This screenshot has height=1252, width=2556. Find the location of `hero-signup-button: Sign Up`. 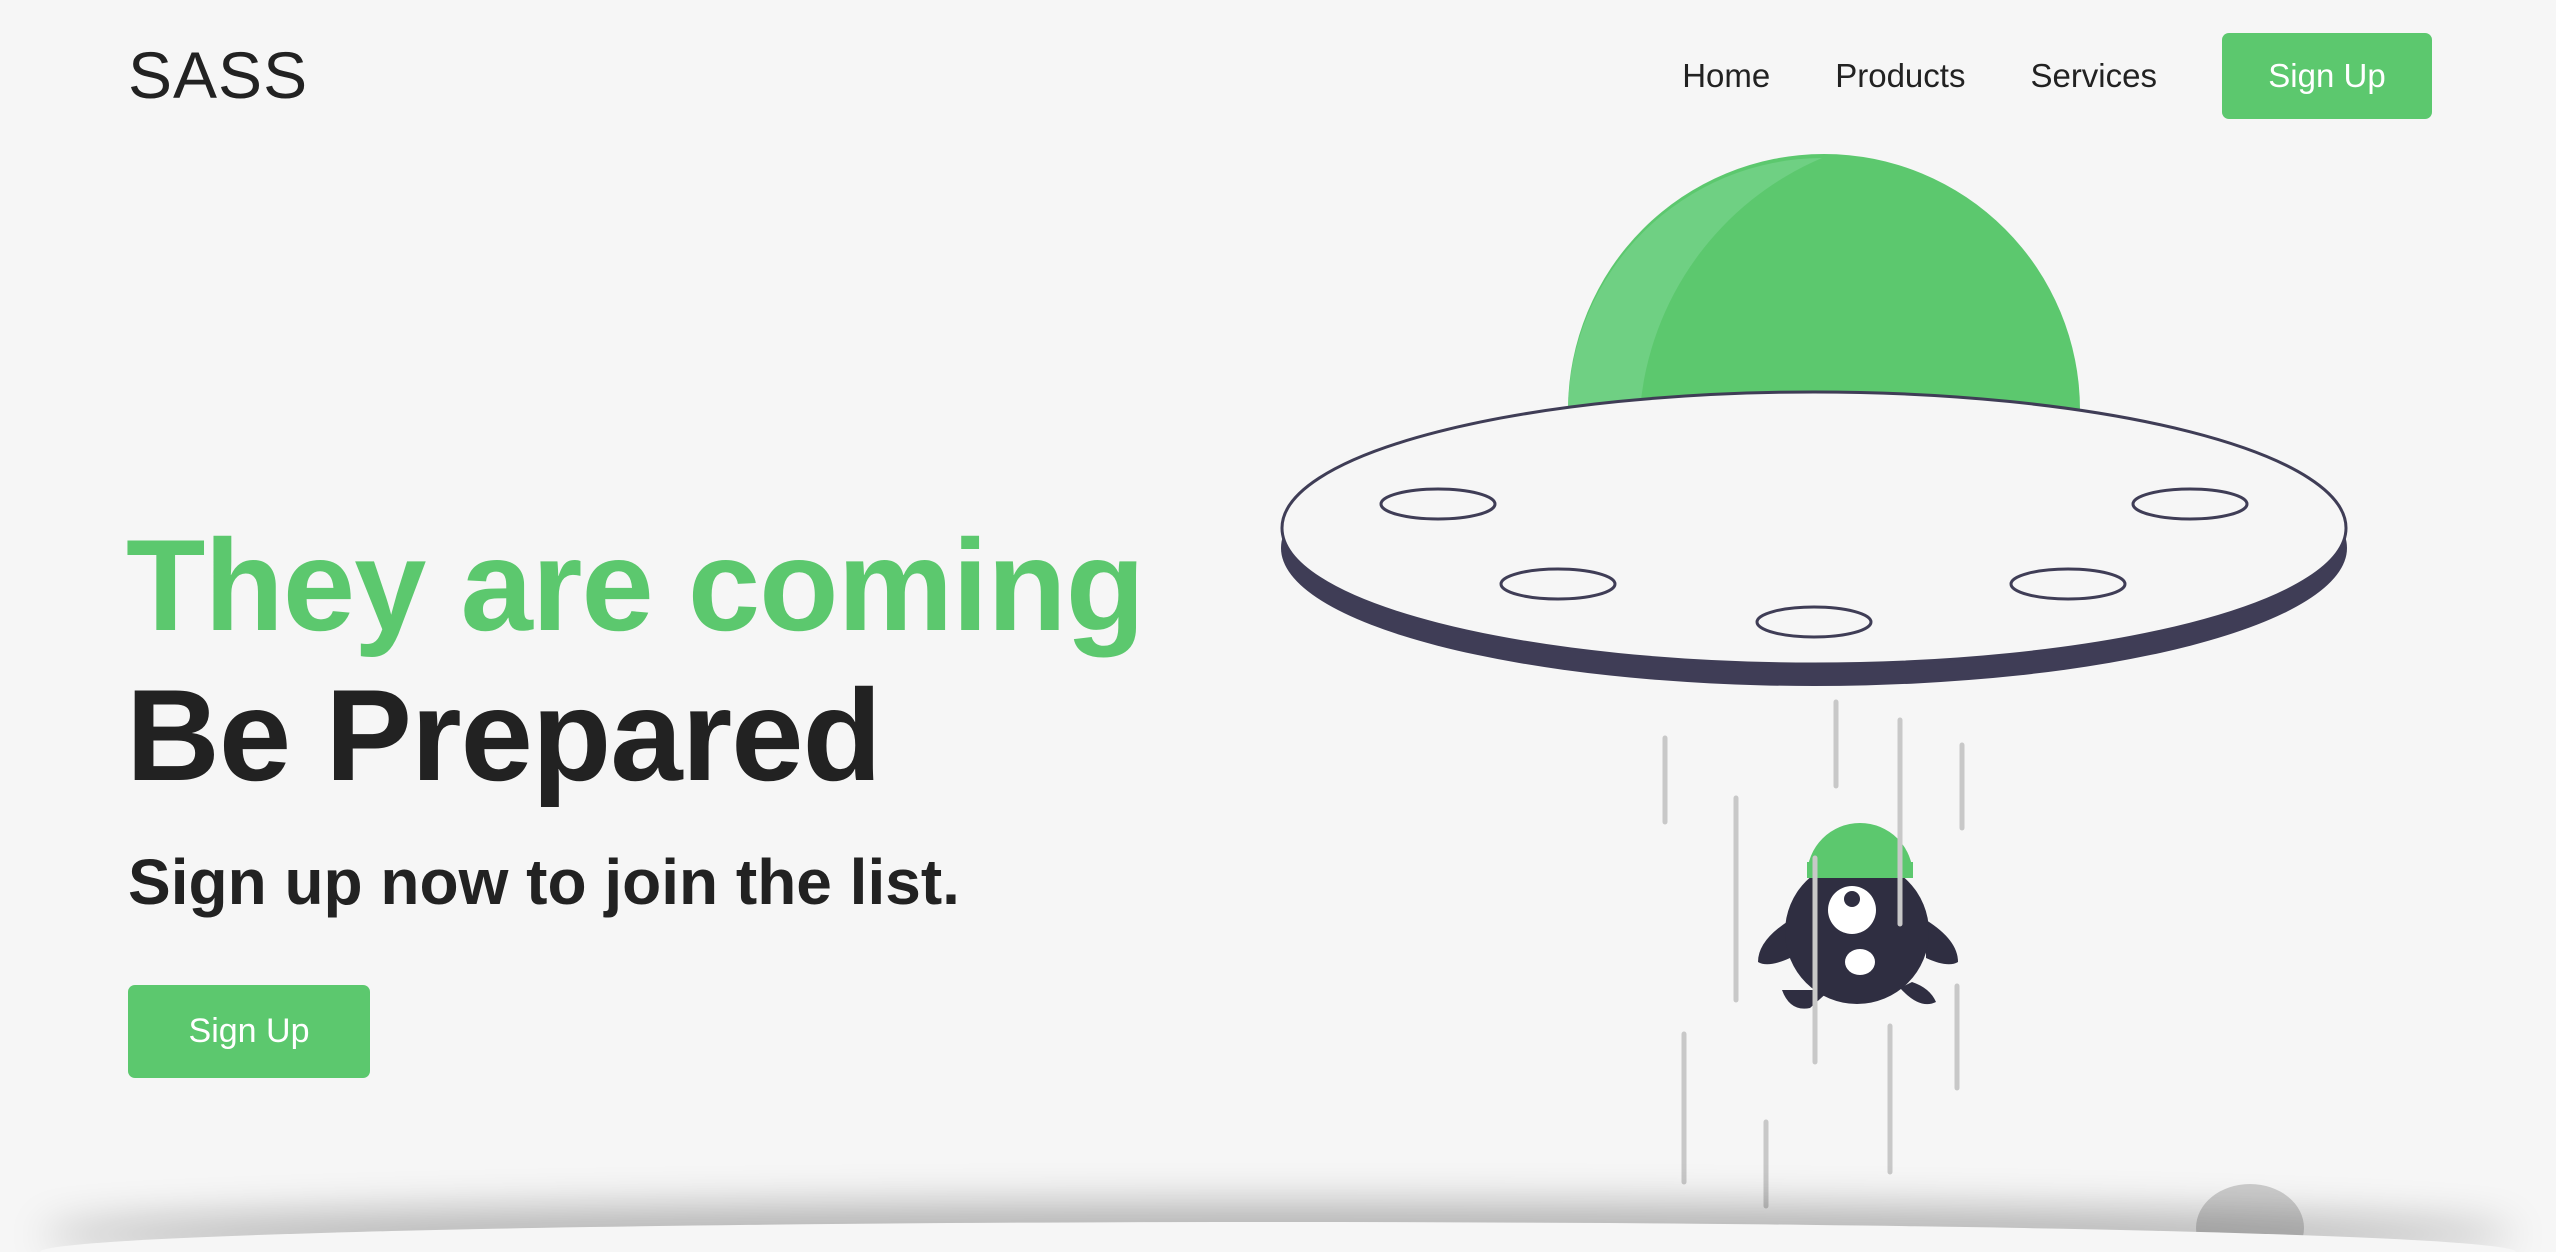

hero-signup-button: Sign Up is located at coordinates (249, 1031).